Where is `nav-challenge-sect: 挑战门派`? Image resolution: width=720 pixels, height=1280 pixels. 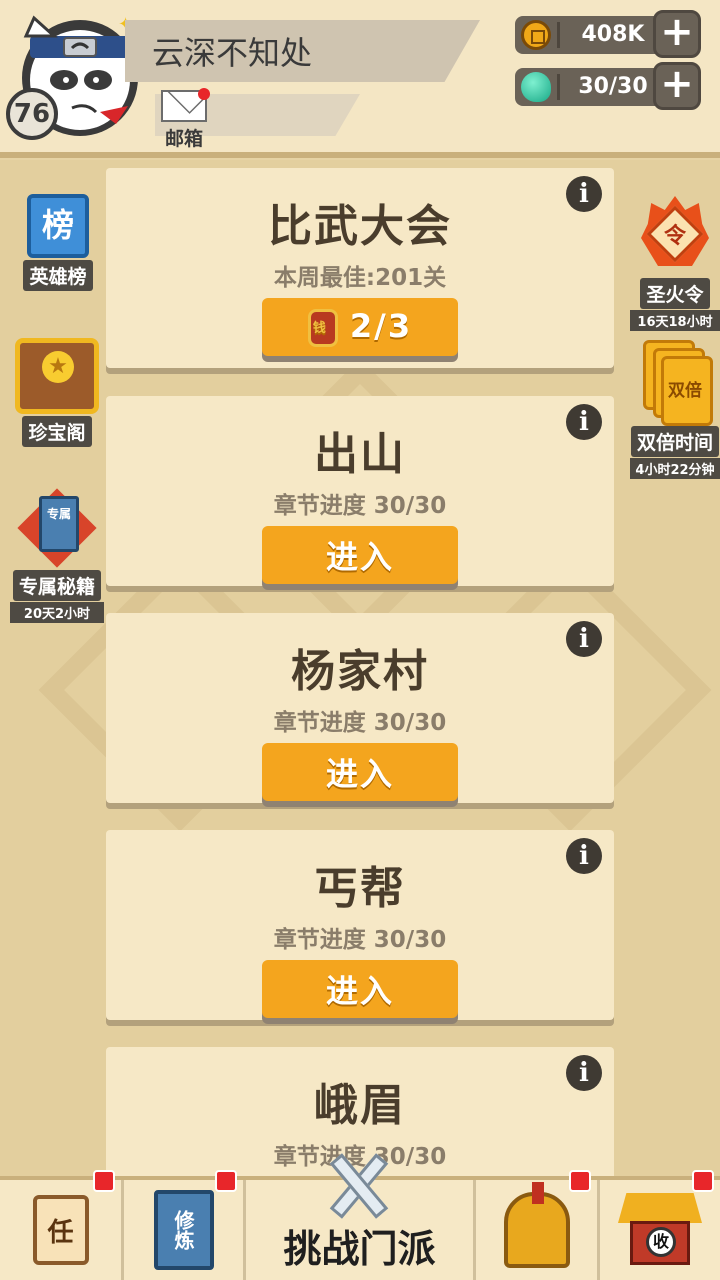 nav-challenge-sect: 挑战门派 is located at coordinates (361, 1216).